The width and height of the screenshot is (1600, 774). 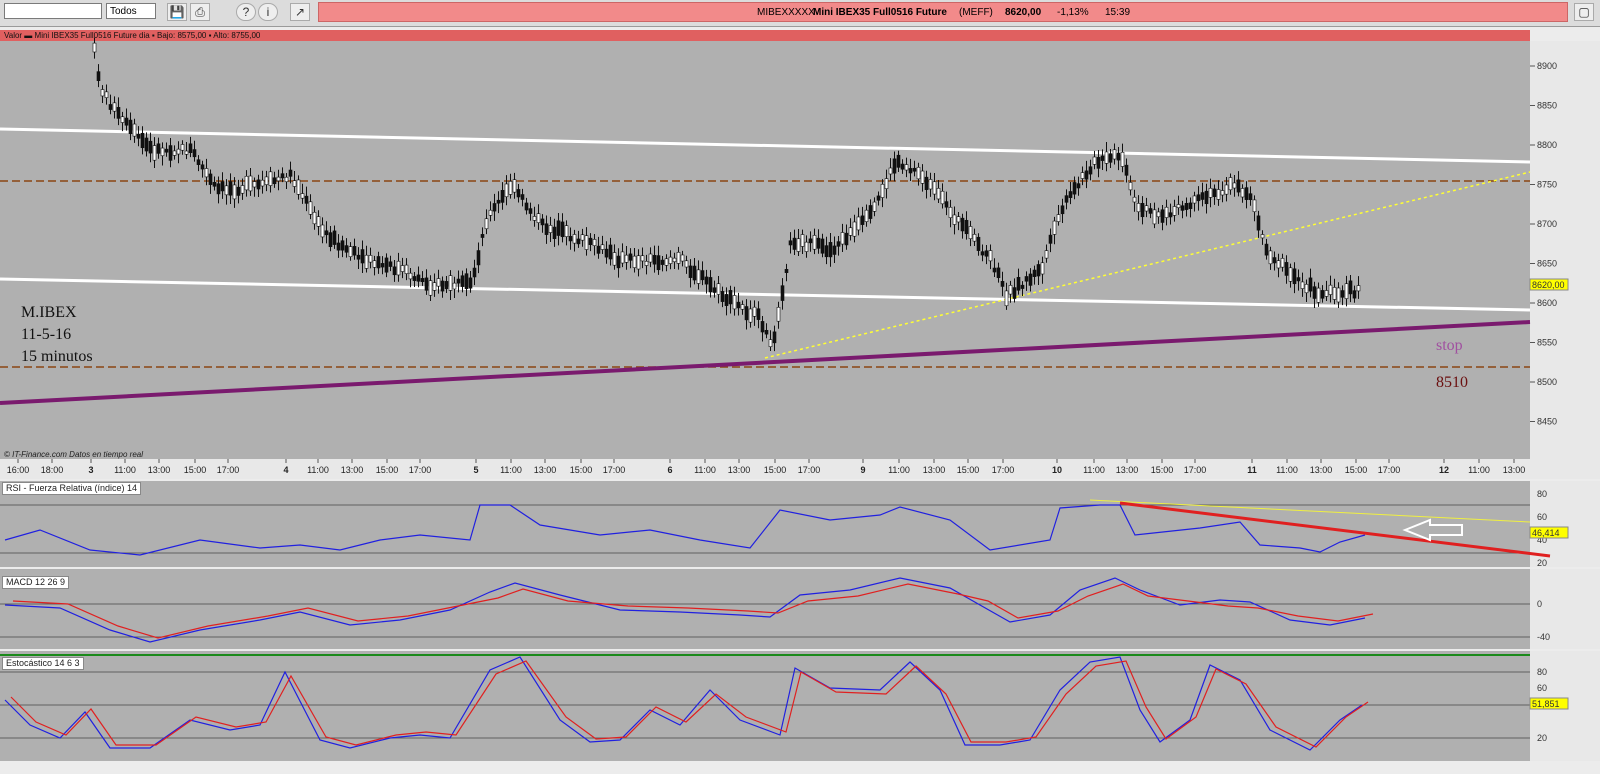 What do you see at coordinates (285, 470) in the screenshot?
I see `time-tick-label: 4` at bounding box center [285, 470].